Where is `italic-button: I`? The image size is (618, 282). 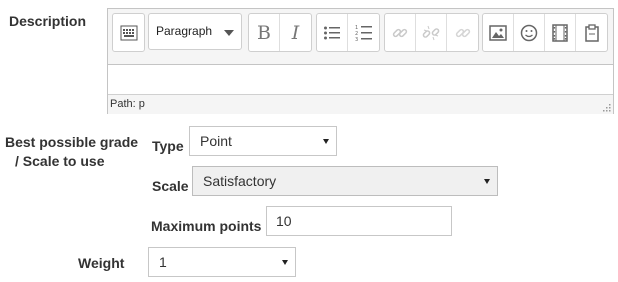 italic-button: I is located at coordinates (295, 32).